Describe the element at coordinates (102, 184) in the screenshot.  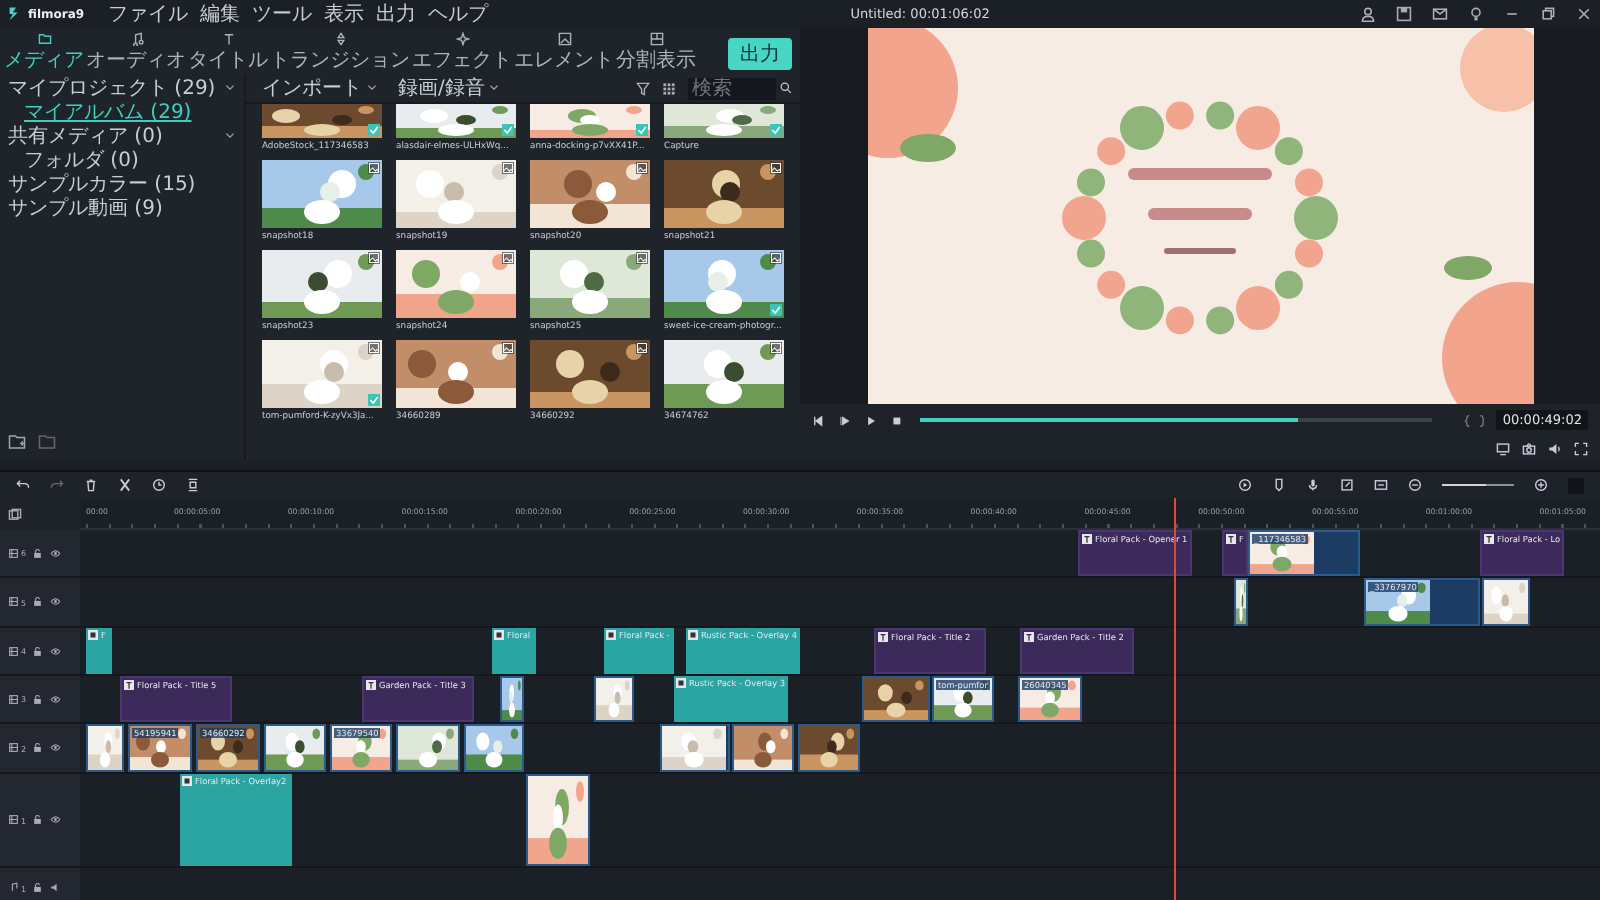
I see `tree-item: サンプルカラー (15)` at that location.